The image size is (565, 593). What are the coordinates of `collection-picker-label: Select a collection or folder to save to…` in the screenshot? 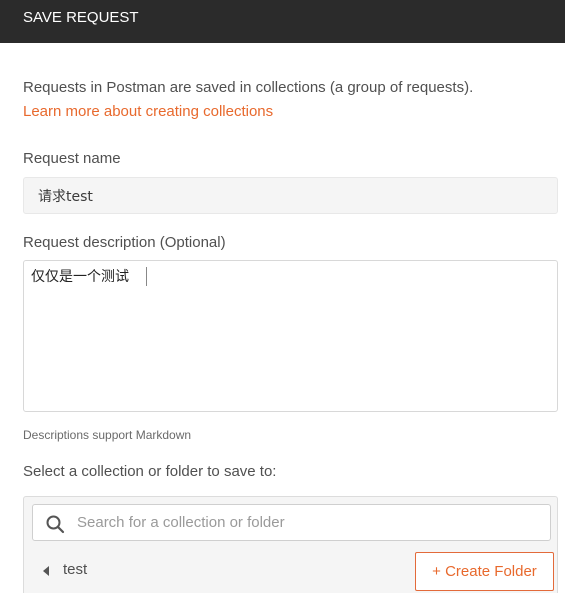 It's located at (150, 471).